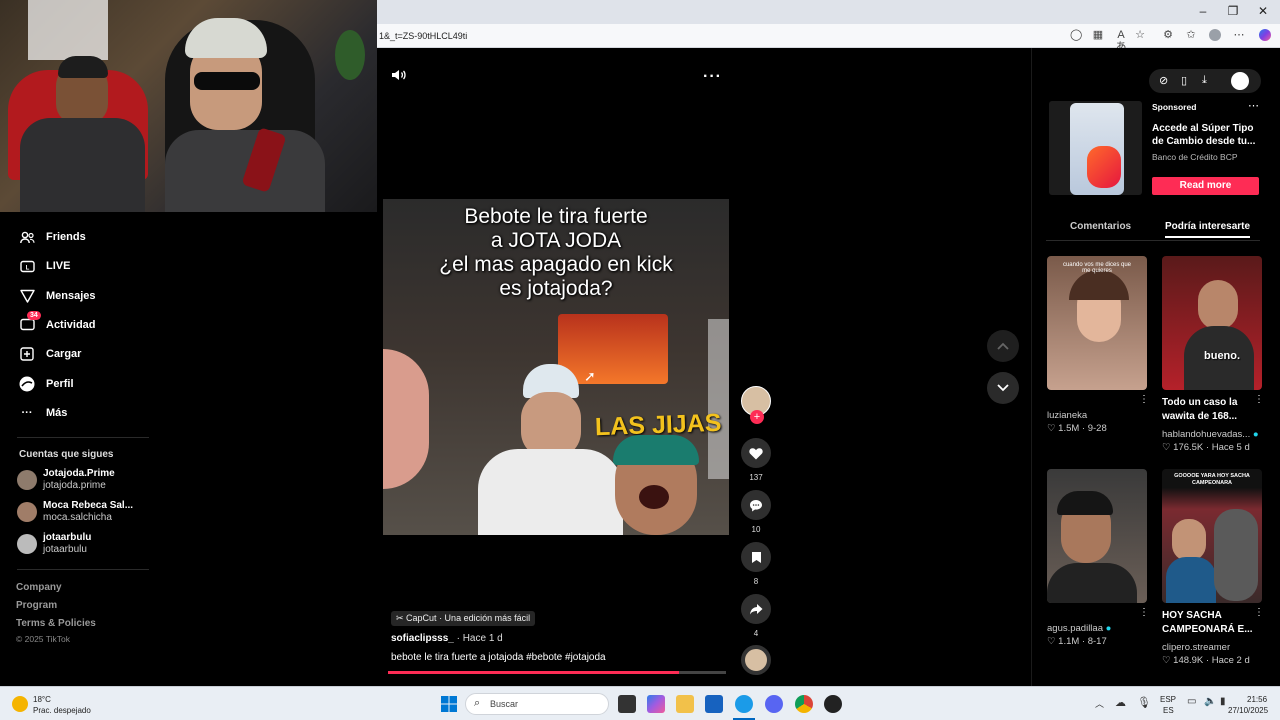 This screenshot has height=720, width=1280. I want to click on copilot-icon, so click(1265, 35).